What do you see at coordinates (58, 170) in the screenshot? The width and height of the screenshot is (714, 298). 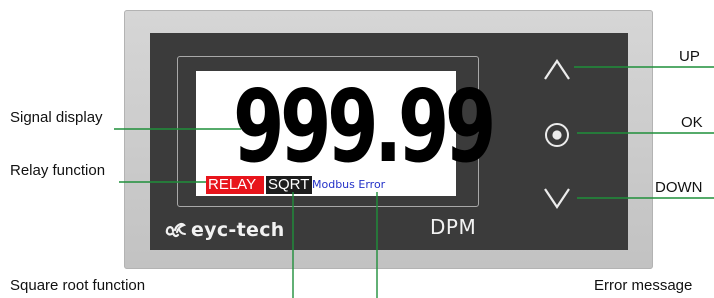 I see `relay-function-label: Relay function` at bounding box center [58, 170].